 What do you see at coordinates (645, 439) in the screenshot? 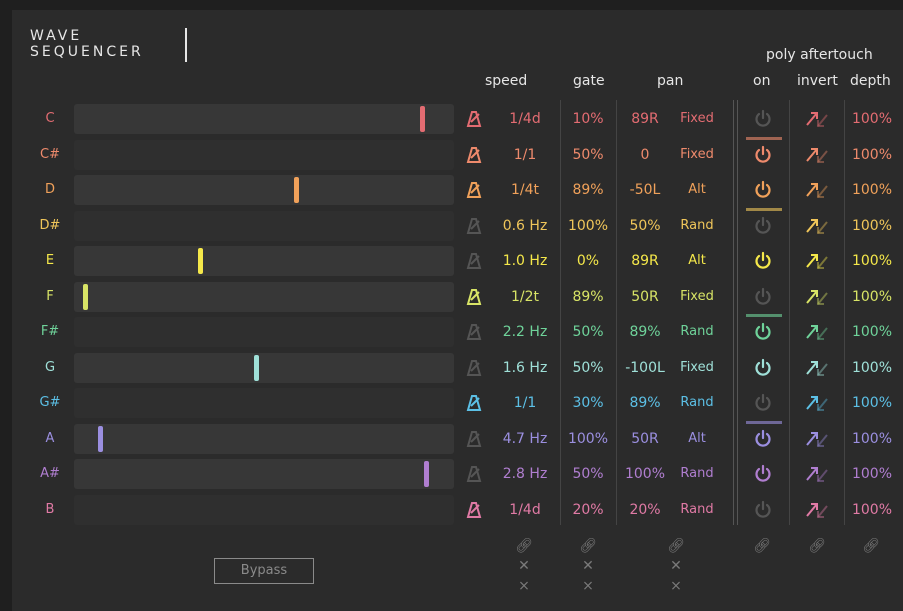
I see `pan-value: 50R` at bounding box center [645, 439].